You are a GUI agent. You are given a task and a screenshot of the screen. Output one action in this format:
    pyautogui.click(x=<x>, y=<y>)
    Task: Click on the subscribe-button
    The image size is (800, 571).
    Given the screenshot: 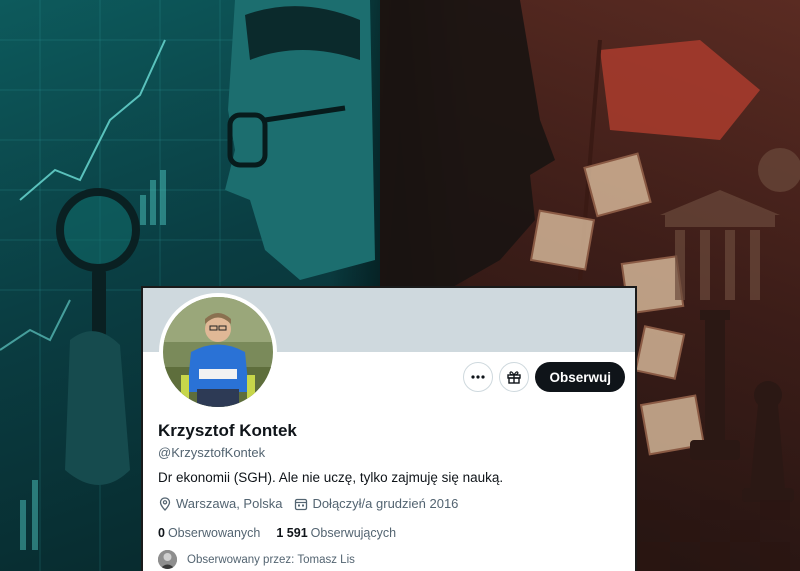 What is the action you would take?
    pyautogui.click(x=514, y=377)
    